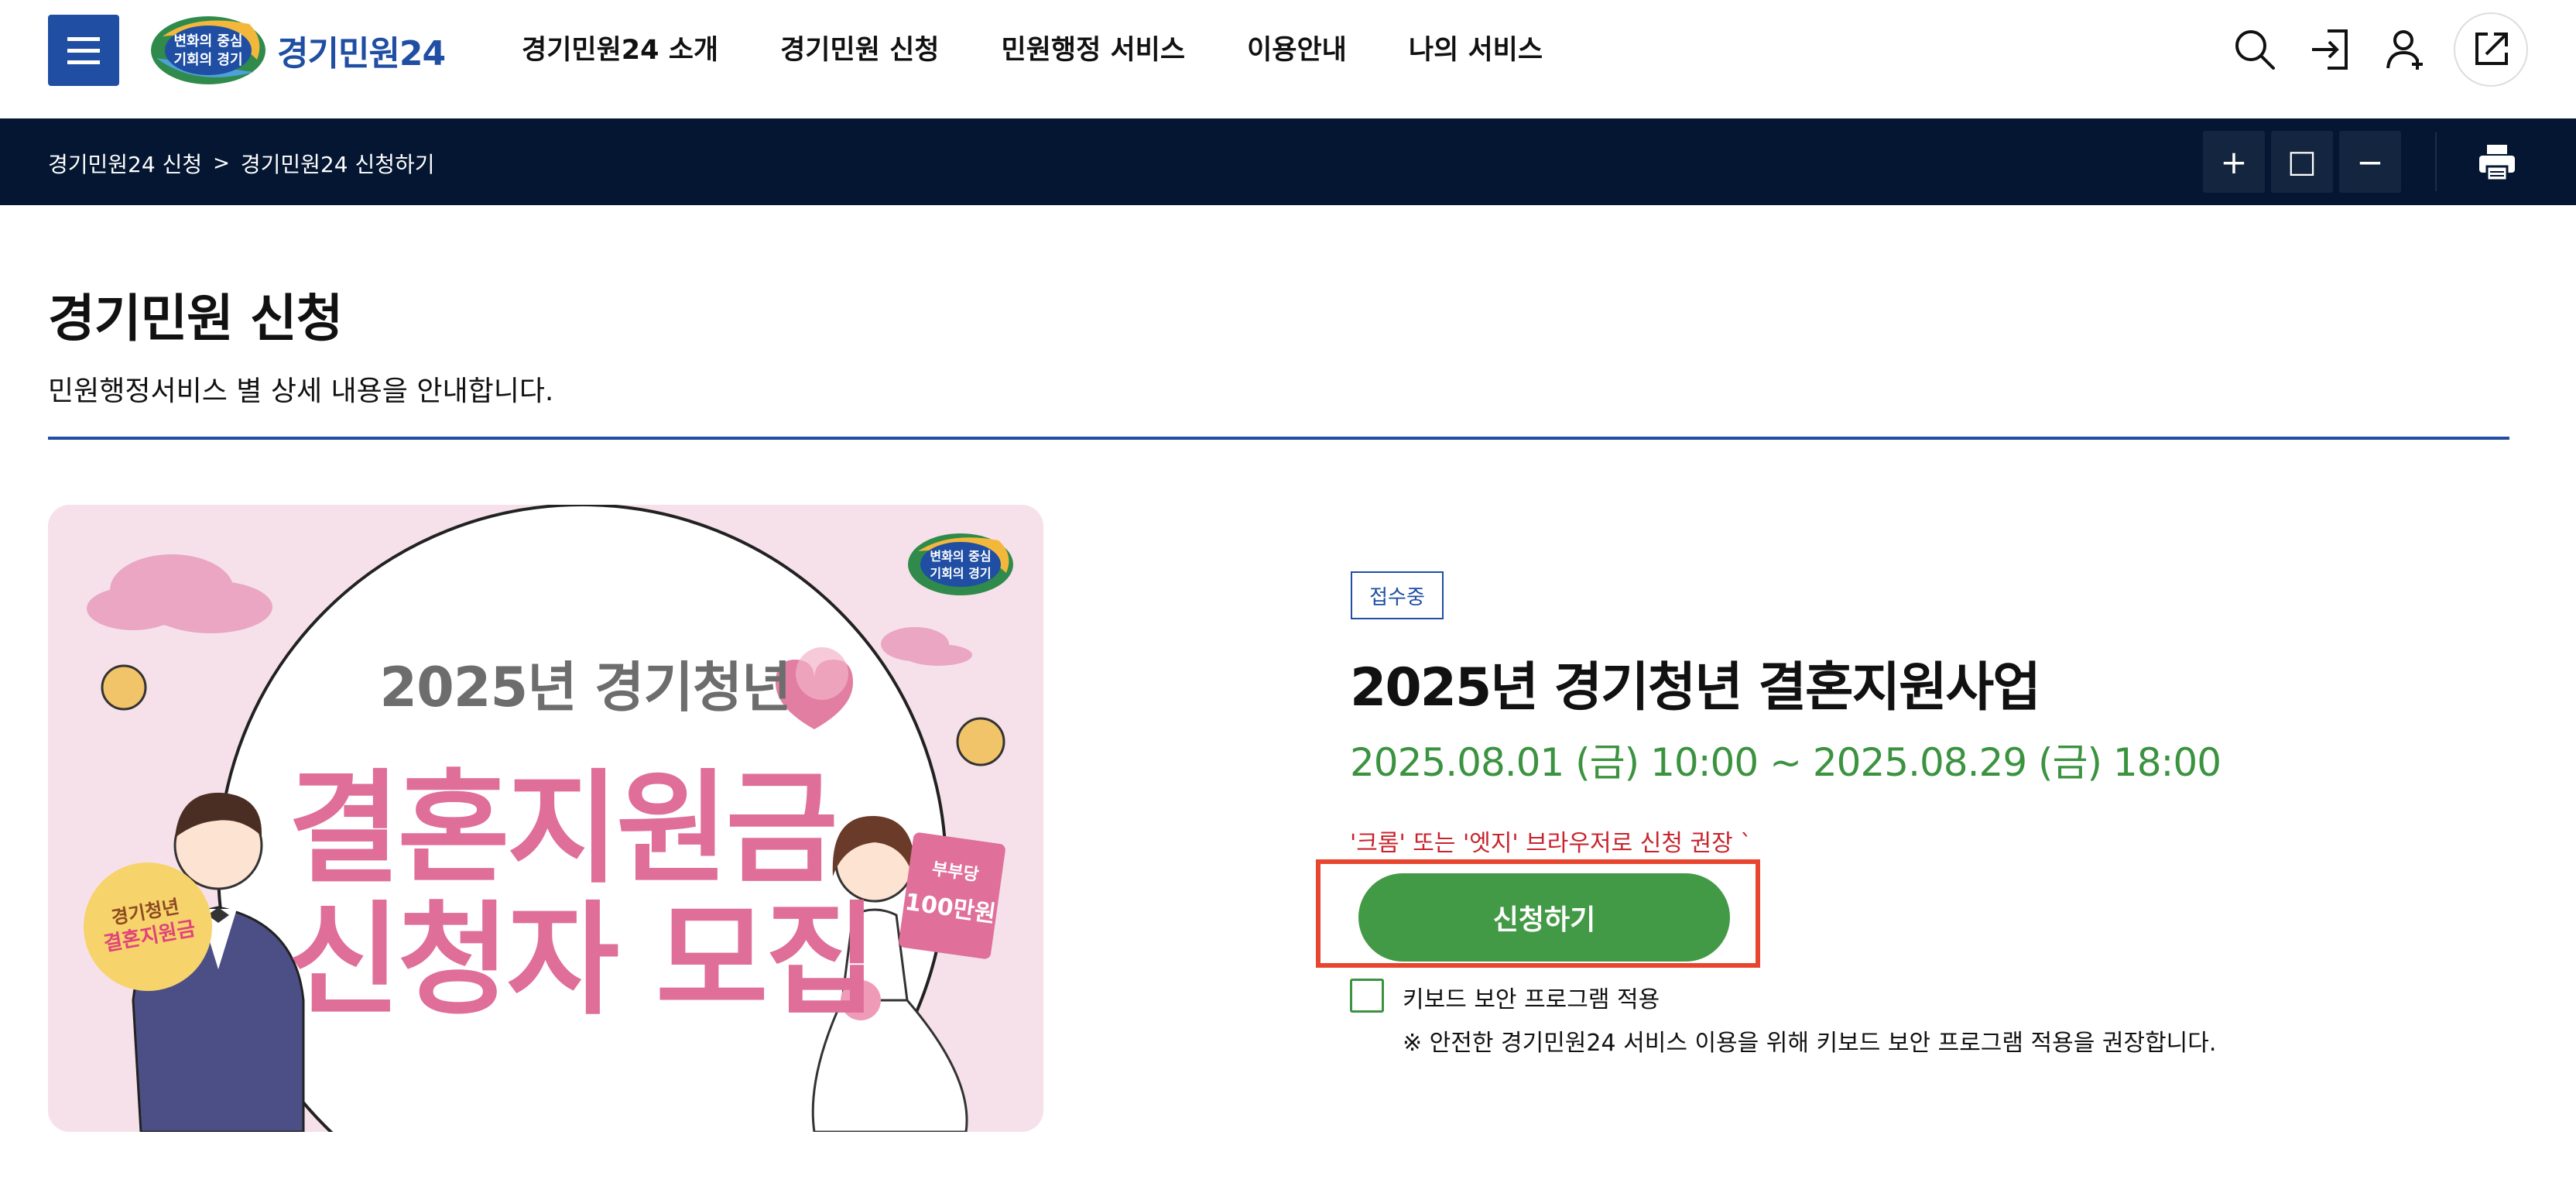 Image resolution: width=2576 pixels, height=1200 pixels. Describe the element at coordinates (2497, 162) in the screenshot. I see `printer-icon` at that location.